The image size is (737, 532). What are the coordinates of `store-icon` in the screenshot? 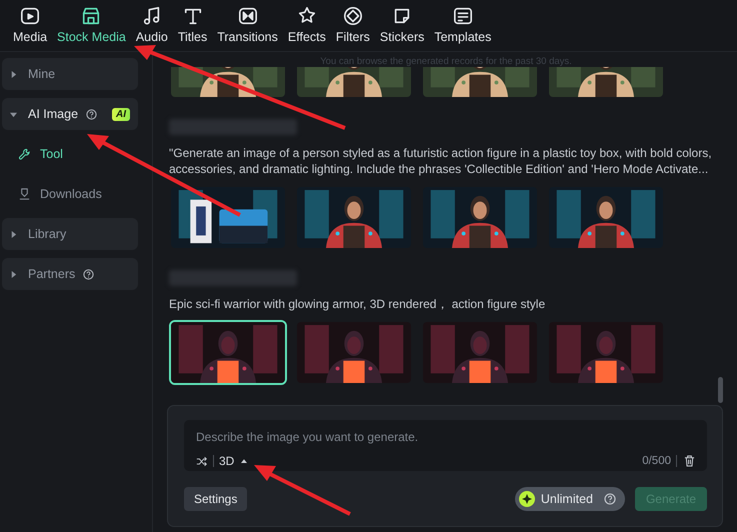 It's located at (91, 16).